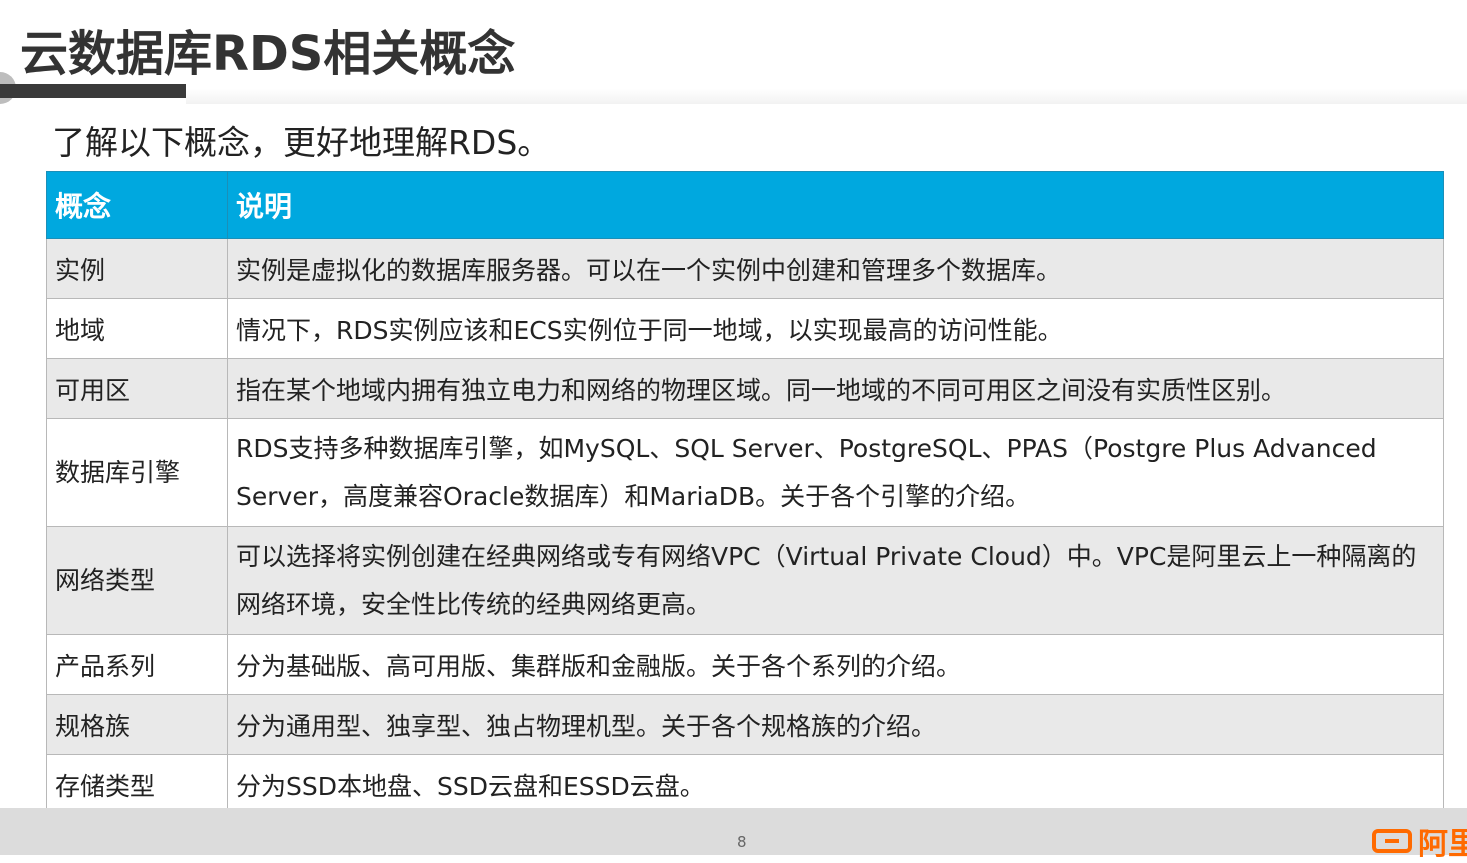 The width and height of the screenshot is (1467, 863). I want to click on aliyun-logo-icon, so click(1392, 841).